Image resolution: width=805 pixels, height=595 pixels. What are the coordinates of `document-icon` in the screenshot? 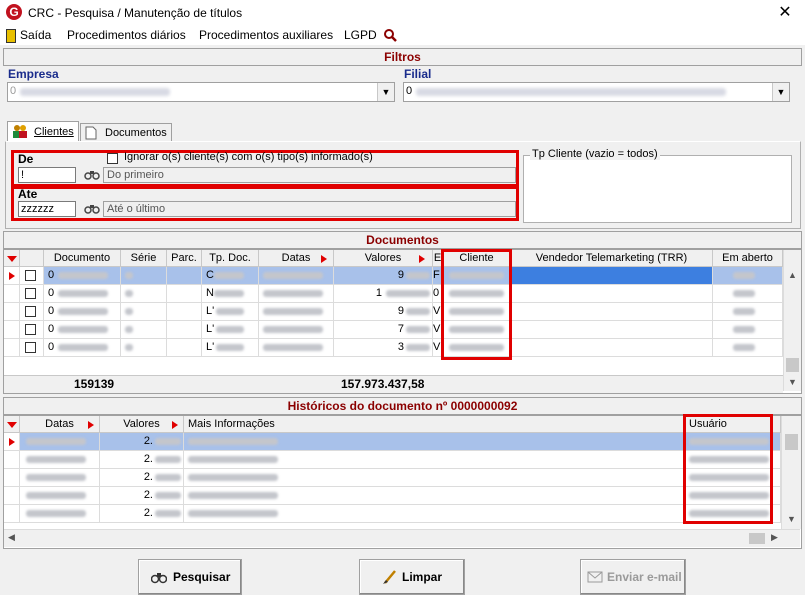 It's located at (91, 133).